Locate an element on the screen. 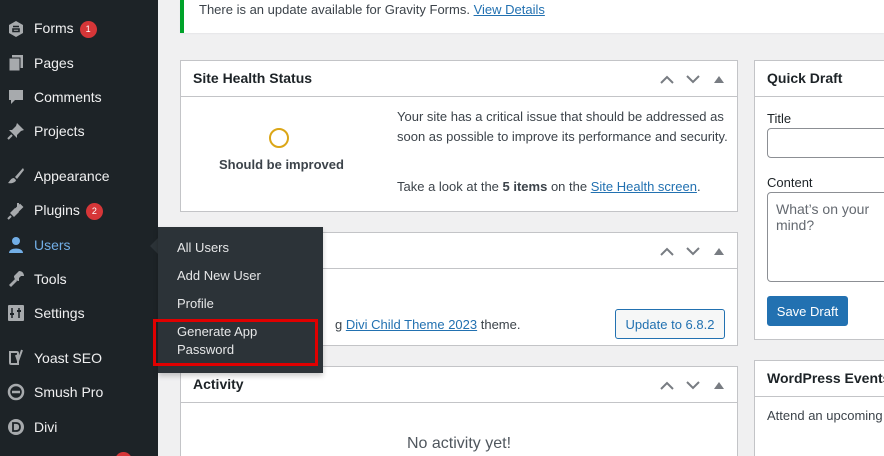 The image size is (884, 456). plugins-badge: 2 is located at coordinates (94, 211).